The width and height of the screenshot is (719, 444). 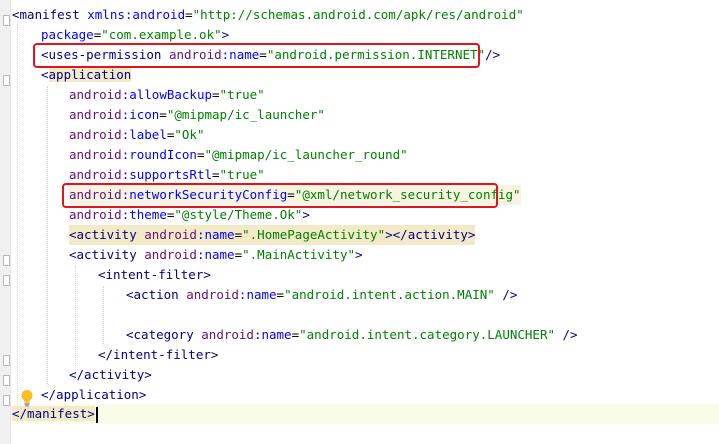 I want to click on code-line: </application>, so click(x=93, y=395).